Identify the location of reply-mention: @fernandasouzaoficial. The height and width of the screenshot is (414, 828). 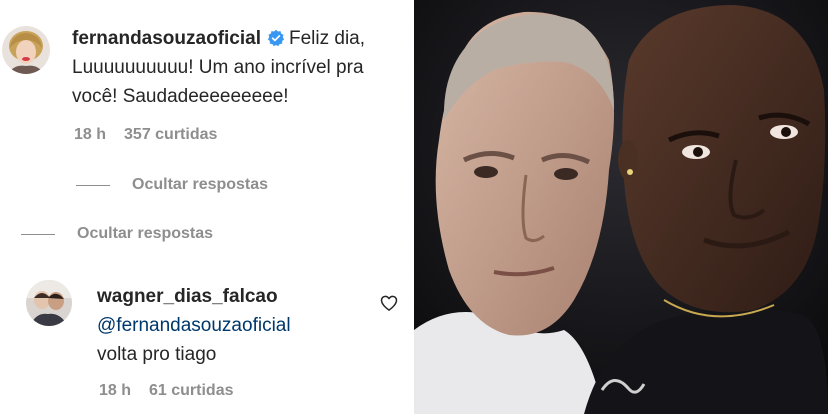
(247, 325).